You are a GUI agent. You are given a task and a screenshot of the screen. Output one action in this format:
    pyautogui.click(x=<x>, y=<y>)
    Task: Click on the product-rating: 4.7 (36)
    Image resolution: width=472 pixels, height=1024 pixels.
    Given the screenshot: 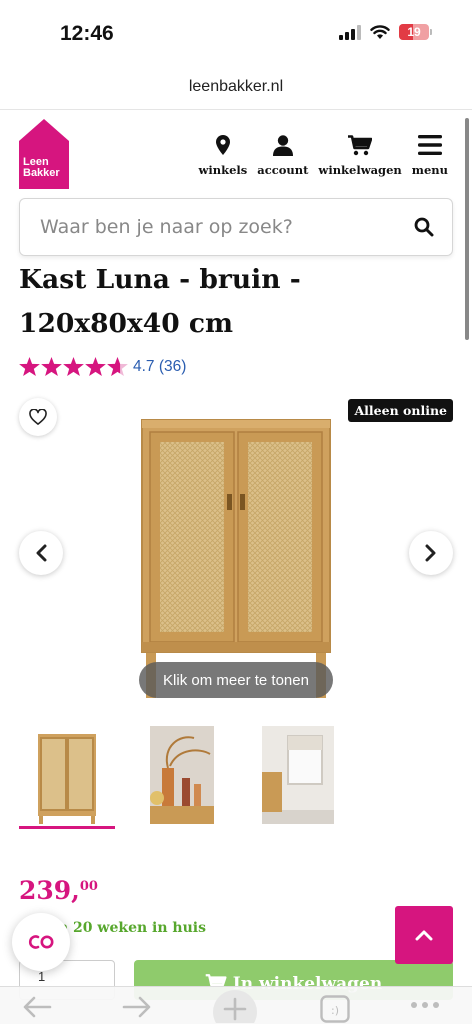 What is the action you would take?
    pyautogui.click(x=102, y=366)
    